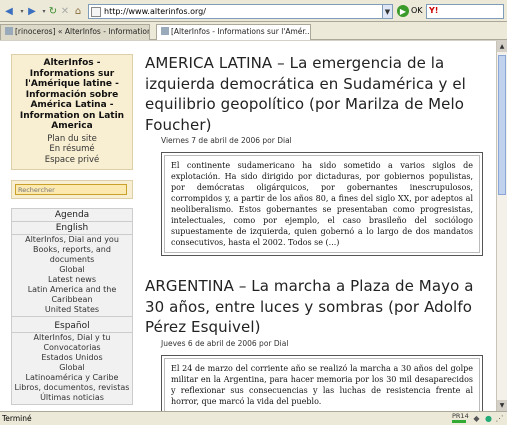 This screenshot has width=507, height=425. What do you see at coordinates (502, 125) in the screenshot?
I see `scrollbar-thumb` at bounding box center [502, 125].